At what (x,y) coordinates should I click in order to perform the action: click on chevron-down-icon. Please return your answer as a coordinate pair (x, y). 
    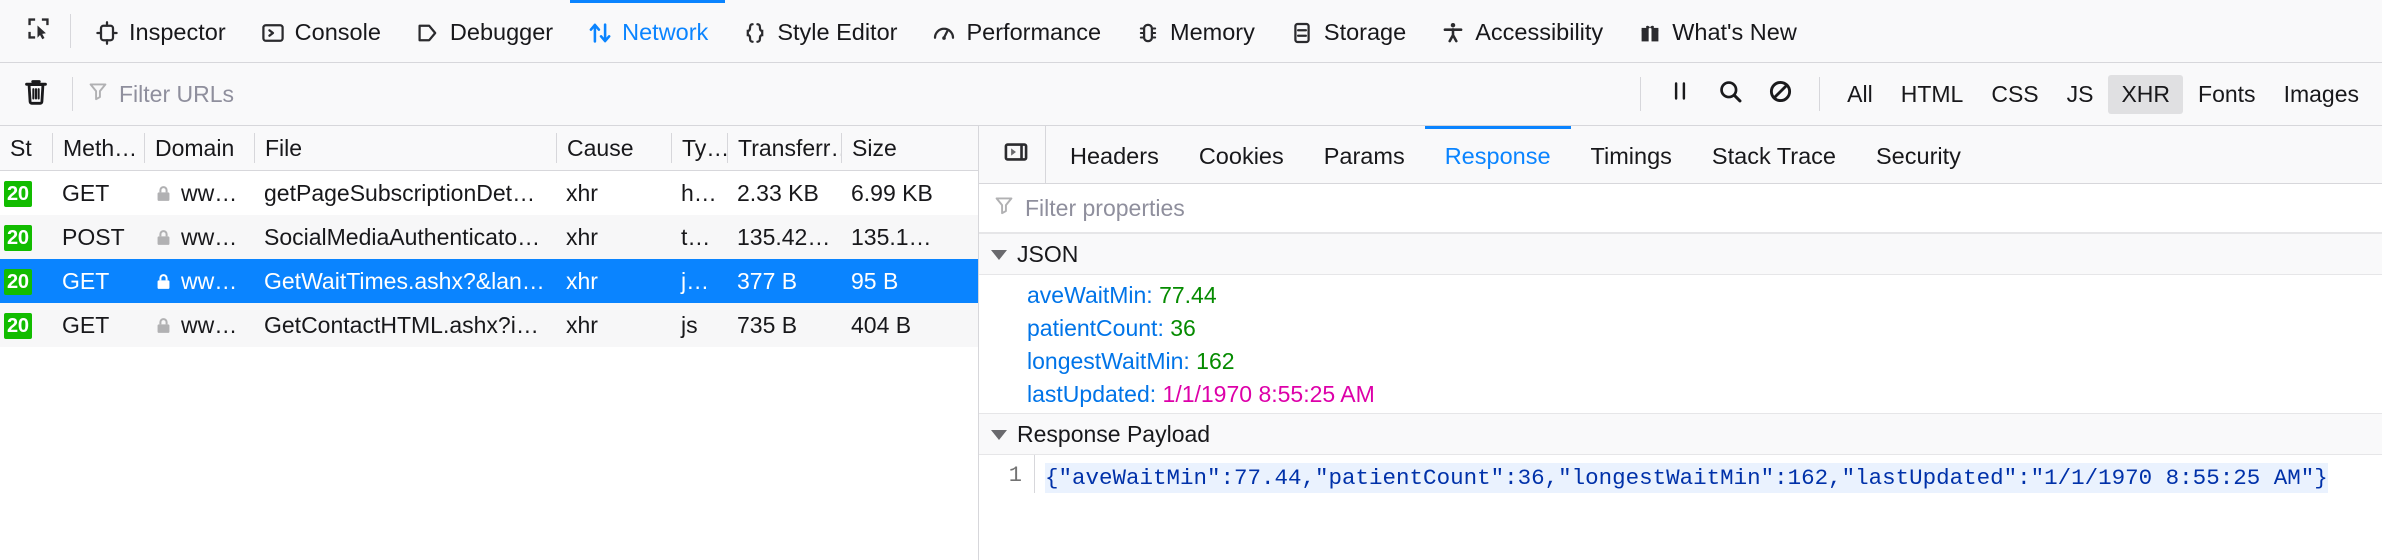
    Looking at the image, I should click on (999, 435).